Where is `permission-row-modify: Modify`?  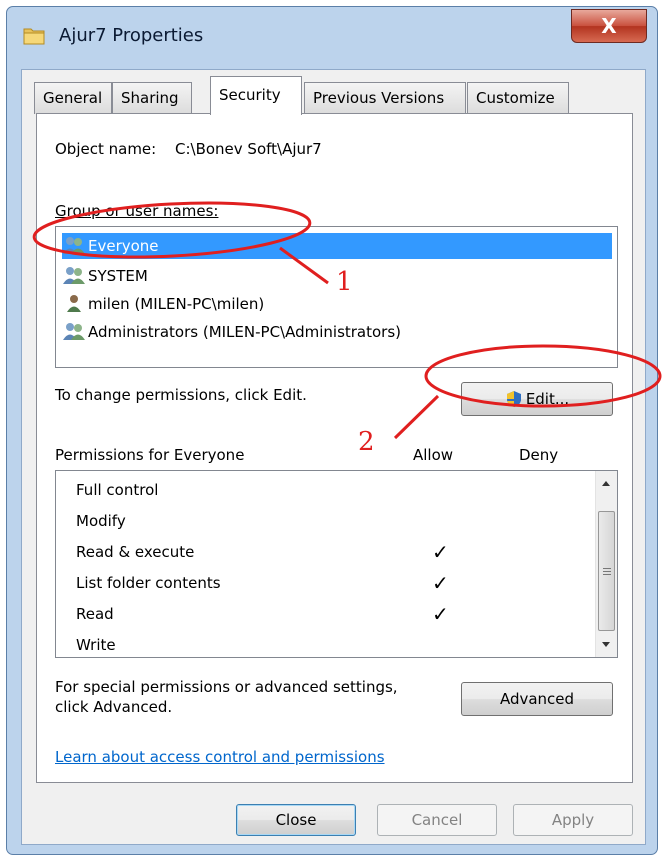
permission-row-modify: Modify is located at coordinates (101, 521).